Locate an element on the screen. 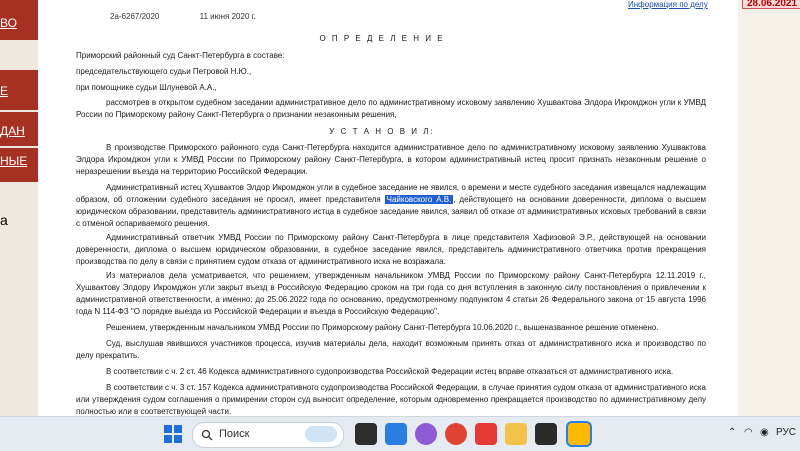 This screenshot has height=451, width=800. case-number: 2а-6267/2020 is located at coordinates (135, 16).